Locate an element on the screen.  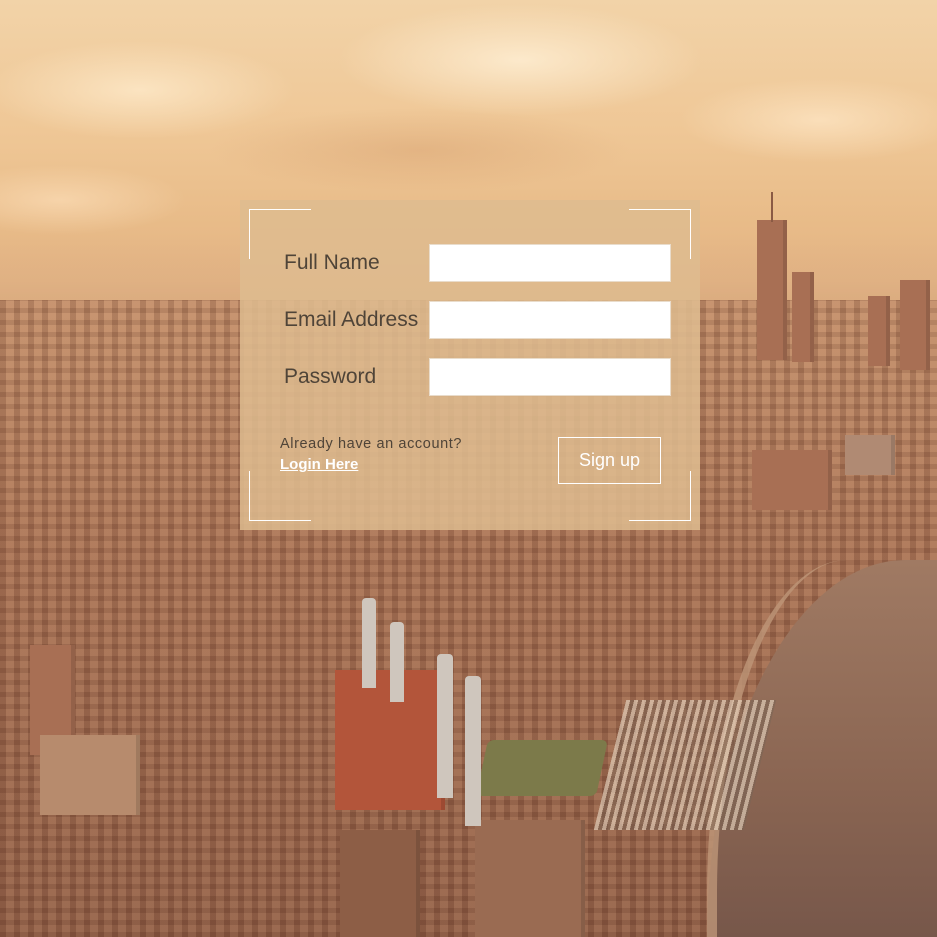
full-name-row: Full Name is located at coordinates (479, 263).